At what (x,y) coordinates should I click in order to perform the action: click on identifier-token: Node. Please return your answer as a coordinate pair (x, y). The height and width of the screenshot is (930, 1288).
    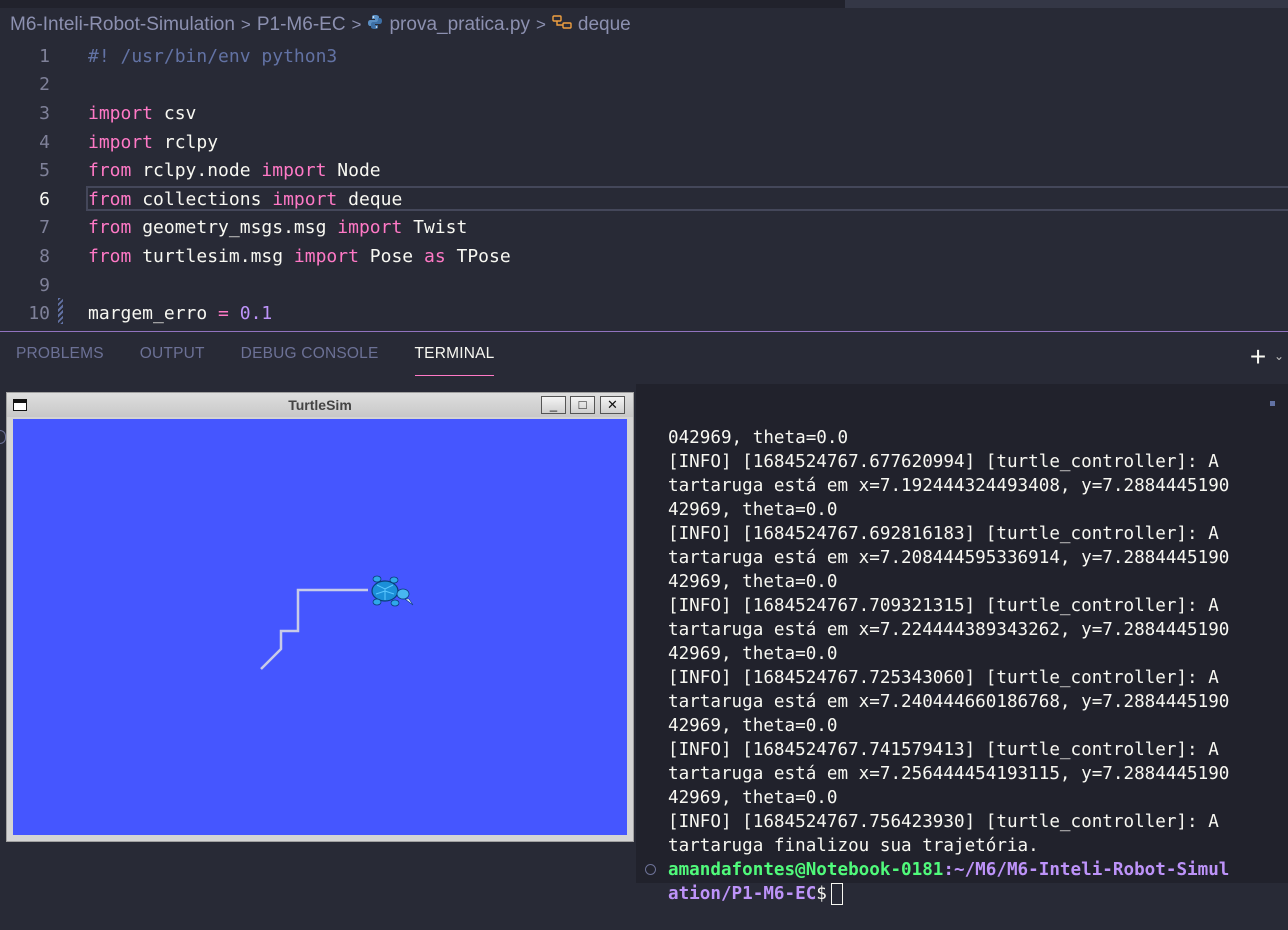
    Looking at the image, I should click on (353, 171).